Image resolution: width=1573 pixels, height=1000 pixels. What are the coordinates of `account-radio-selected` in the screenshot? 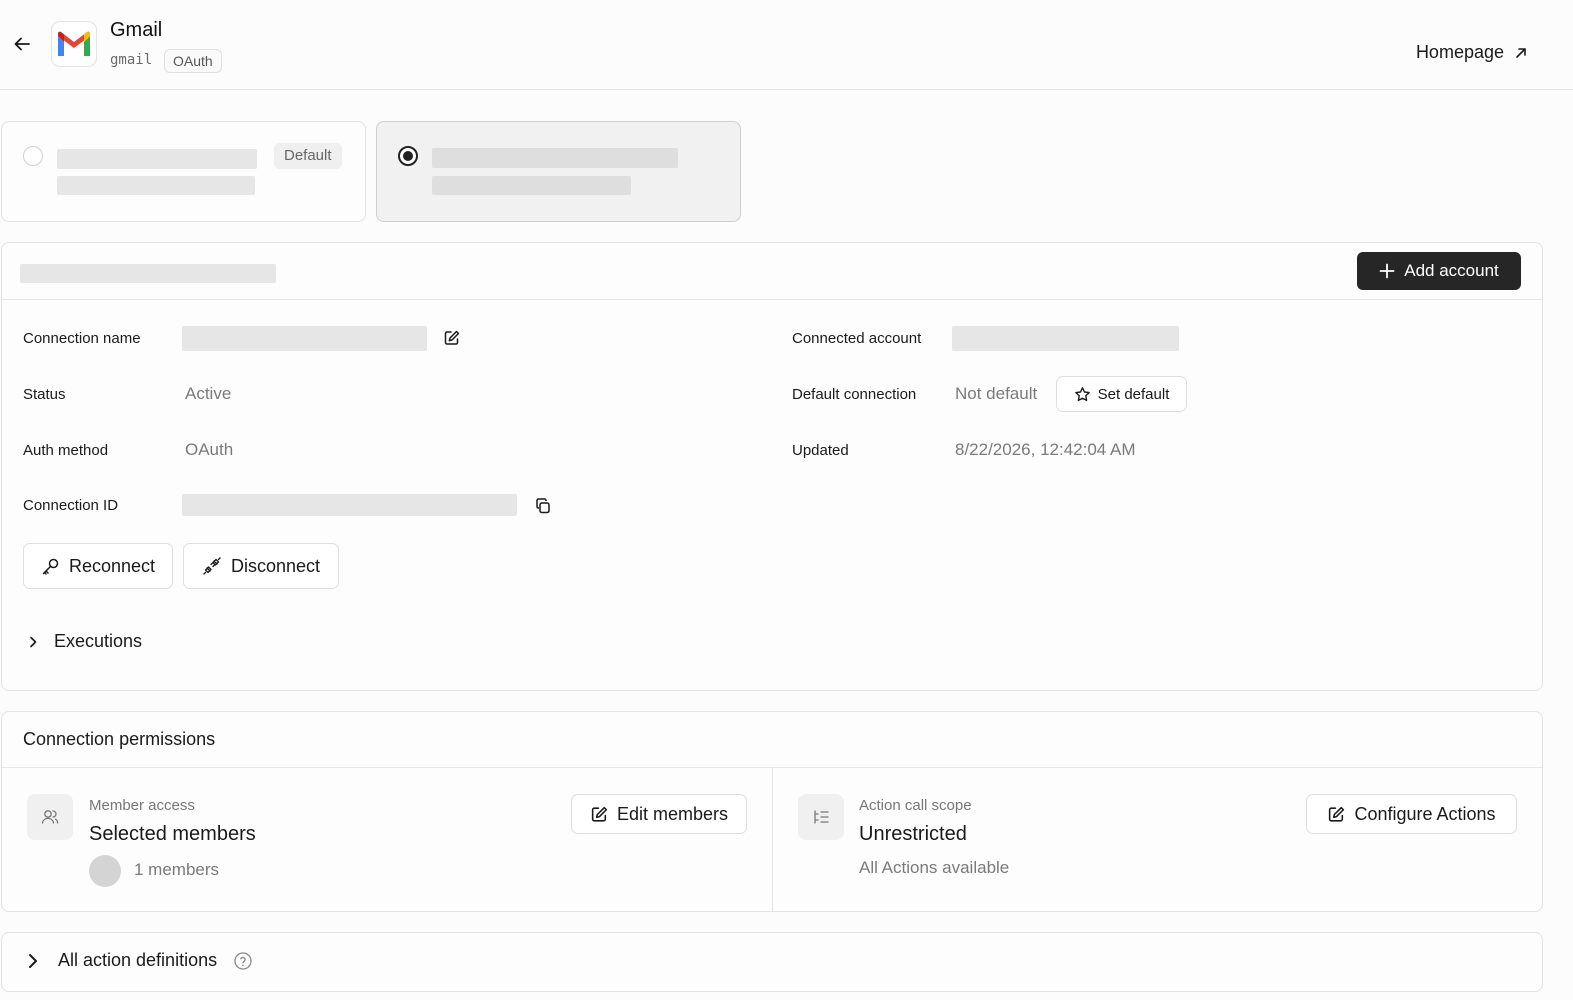 It's located at (408, 156).